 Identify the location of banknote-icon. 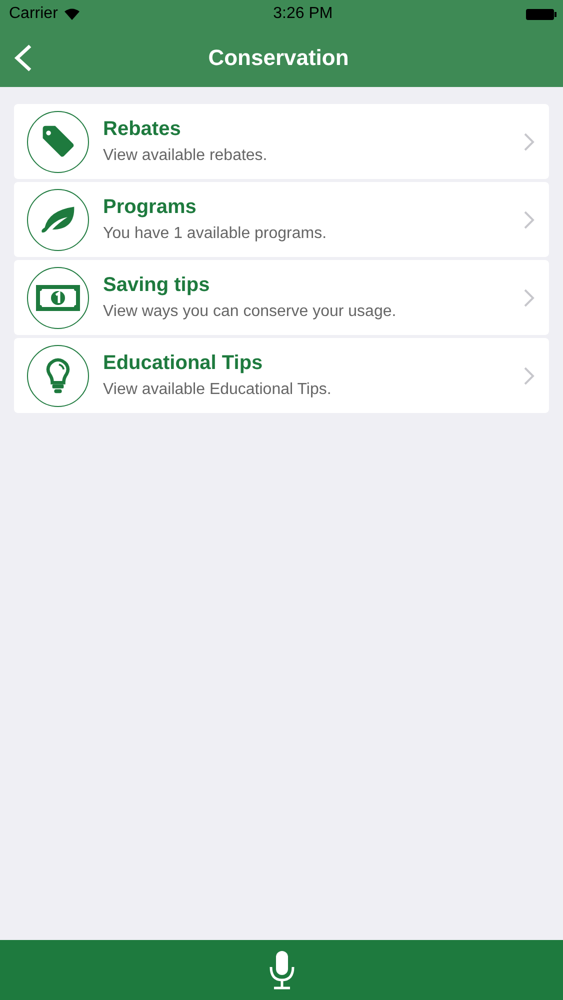
(58, 297).